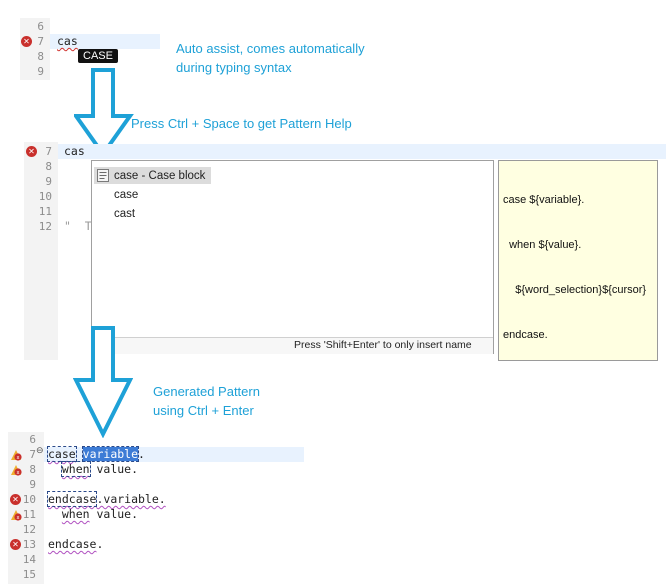 The width and height of the screenshot is (667, 588). I want to click on note-line: Generated Pattern, so click(206, 391).